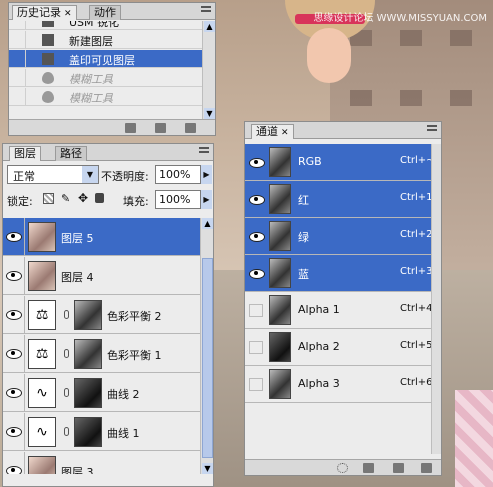 This screenshot has width=493, height=487. Describe the element at coordinates (134, 316) in the screenshot. I see `layer-name: 色彩平衡 2` at that location.